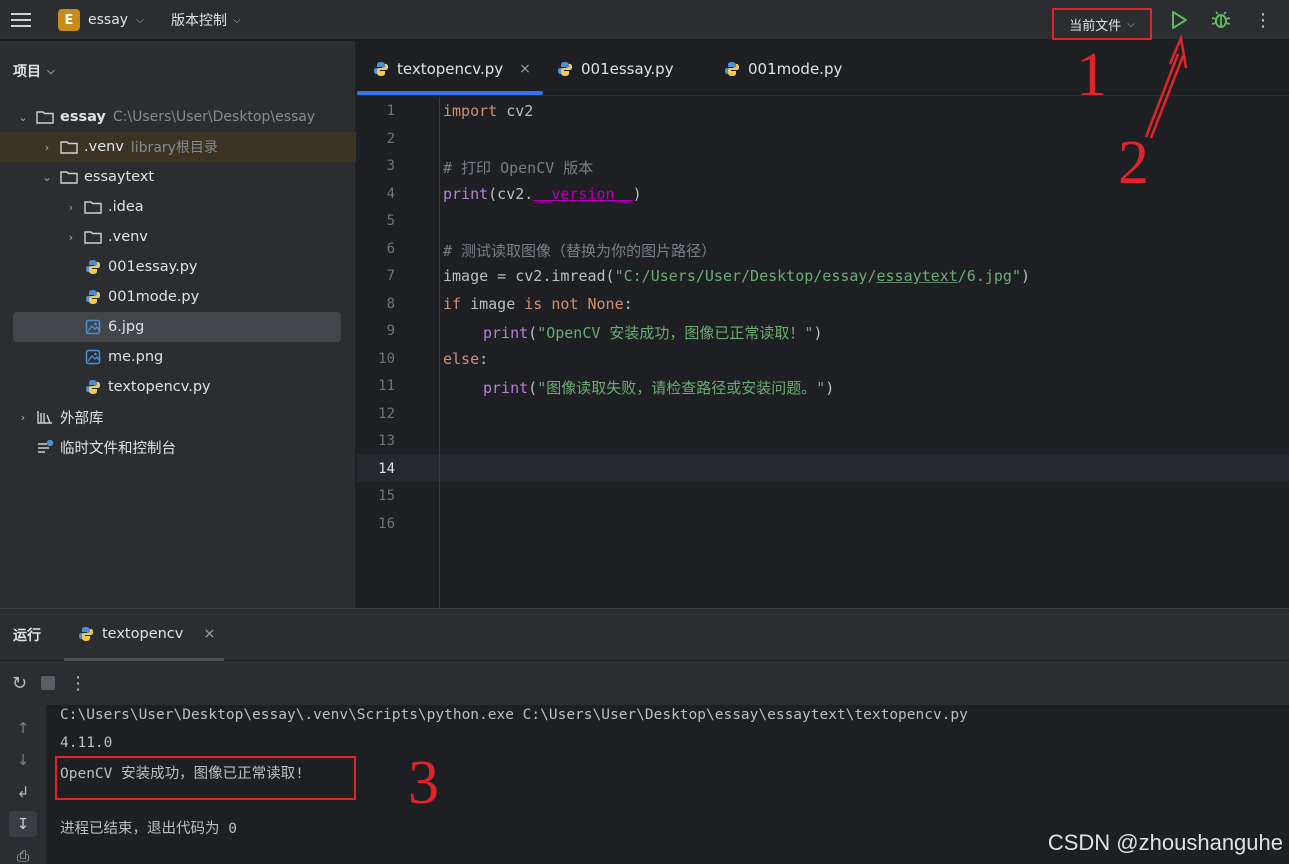 This screenshot has height=864, width=1289. Describe the element at coordinates (644, 20) in the screenshot. I see `main-toolbar: E essay ⌵ 版本控制 ⌵ 当前文件 ⌵ ⋮` at that location.